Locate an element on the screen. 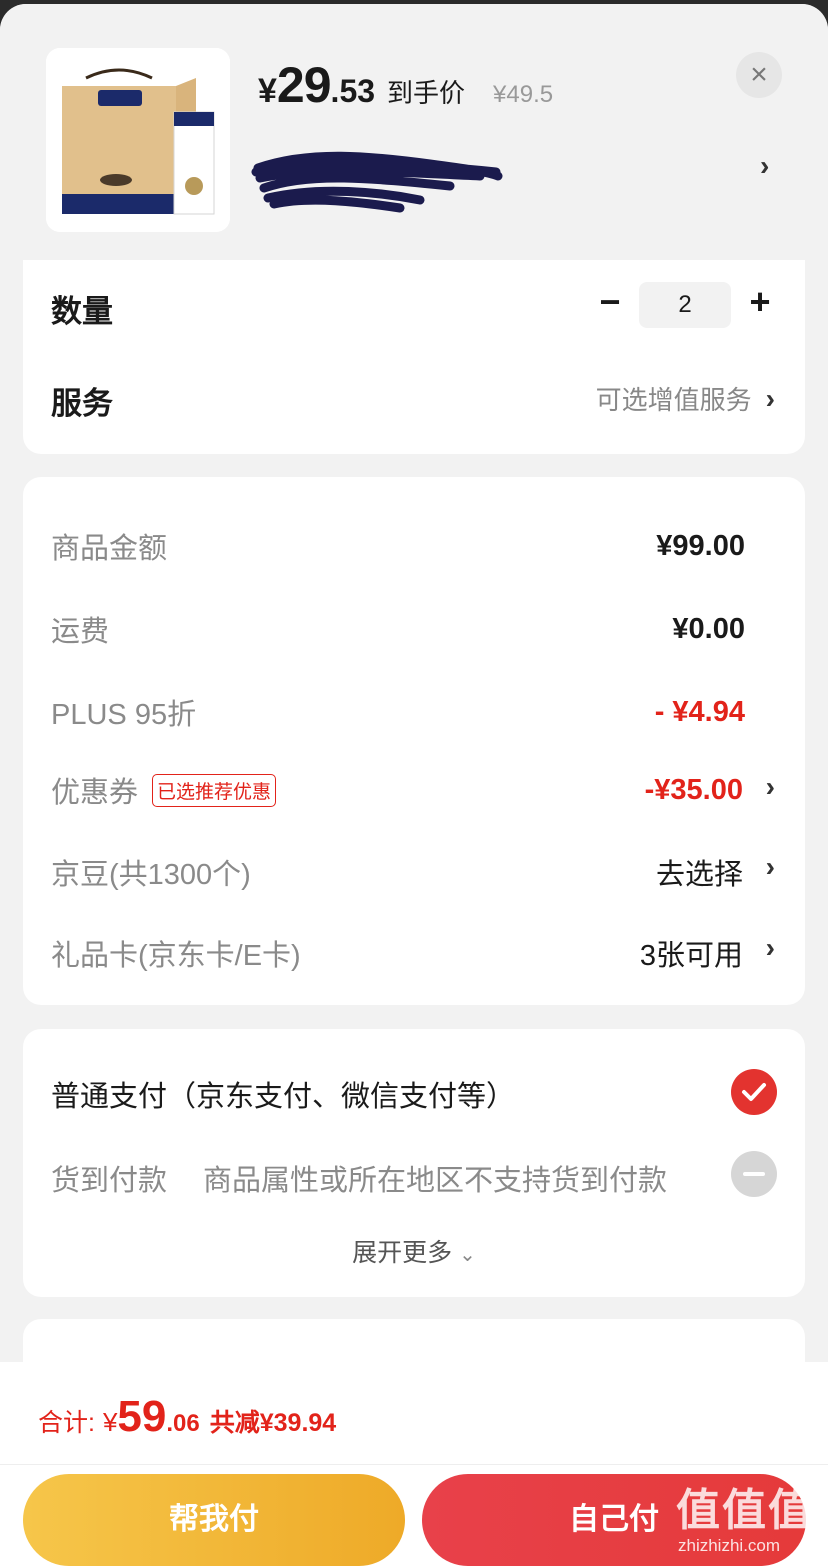  help-pay-button: 帮我付 is located at coordinates (214, 1520).